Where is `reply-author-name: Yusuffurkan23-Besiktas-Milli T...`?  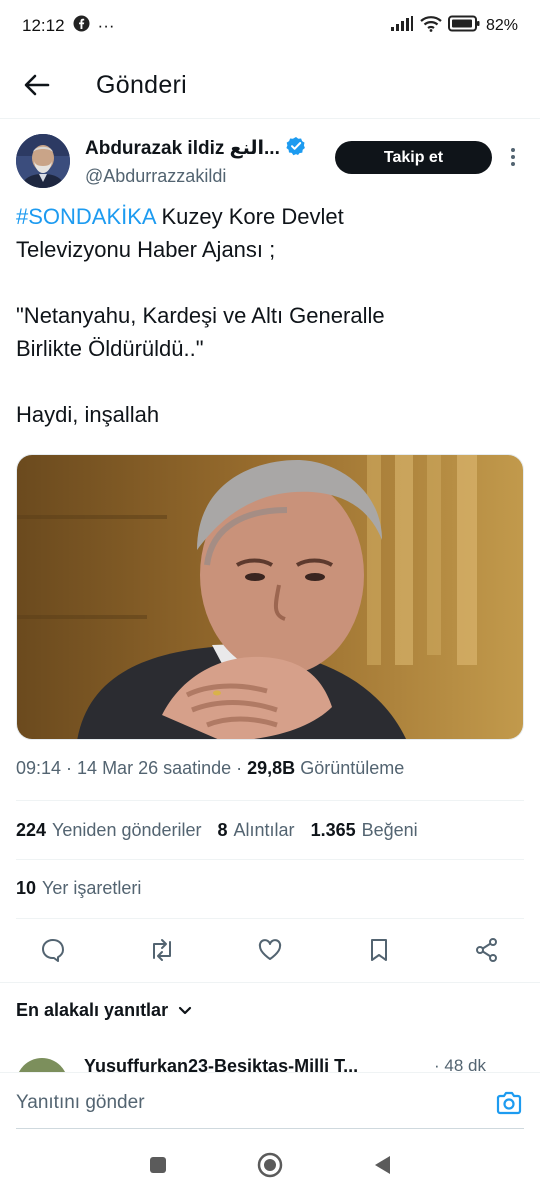 reply-author-name: Yusuffurkan23-Besiktas-Milli T... is located at coordinates (221, 1064).